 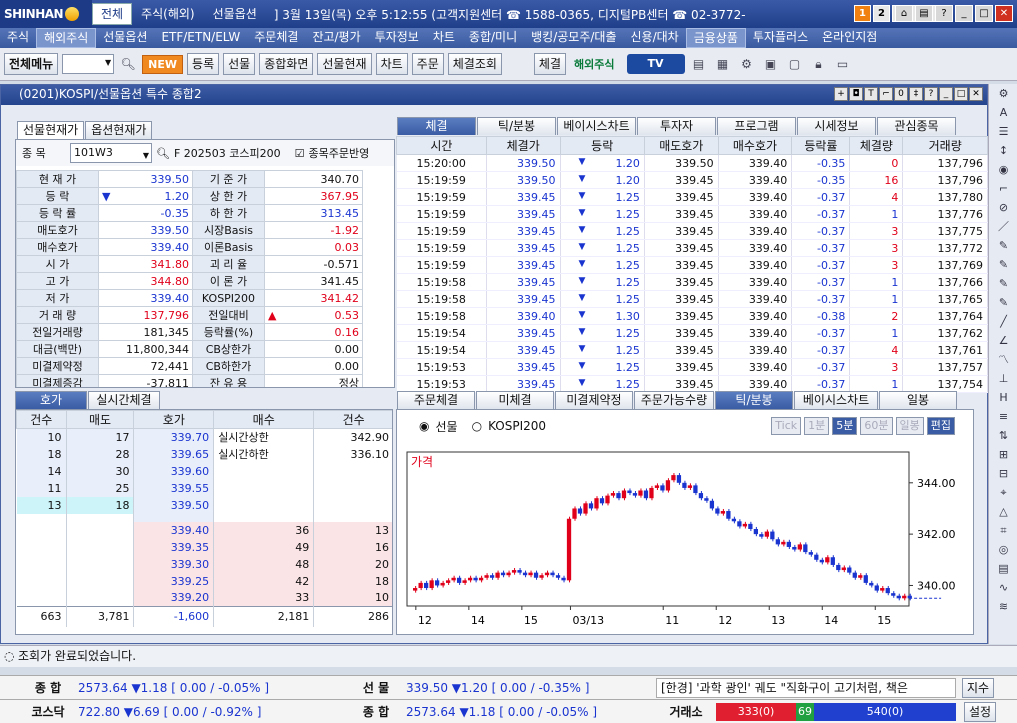 What do you see at coordinates (436, 400) in the screenshot?
I see `chart-tab-0: 주문체결` at bounding box center [436, 400].